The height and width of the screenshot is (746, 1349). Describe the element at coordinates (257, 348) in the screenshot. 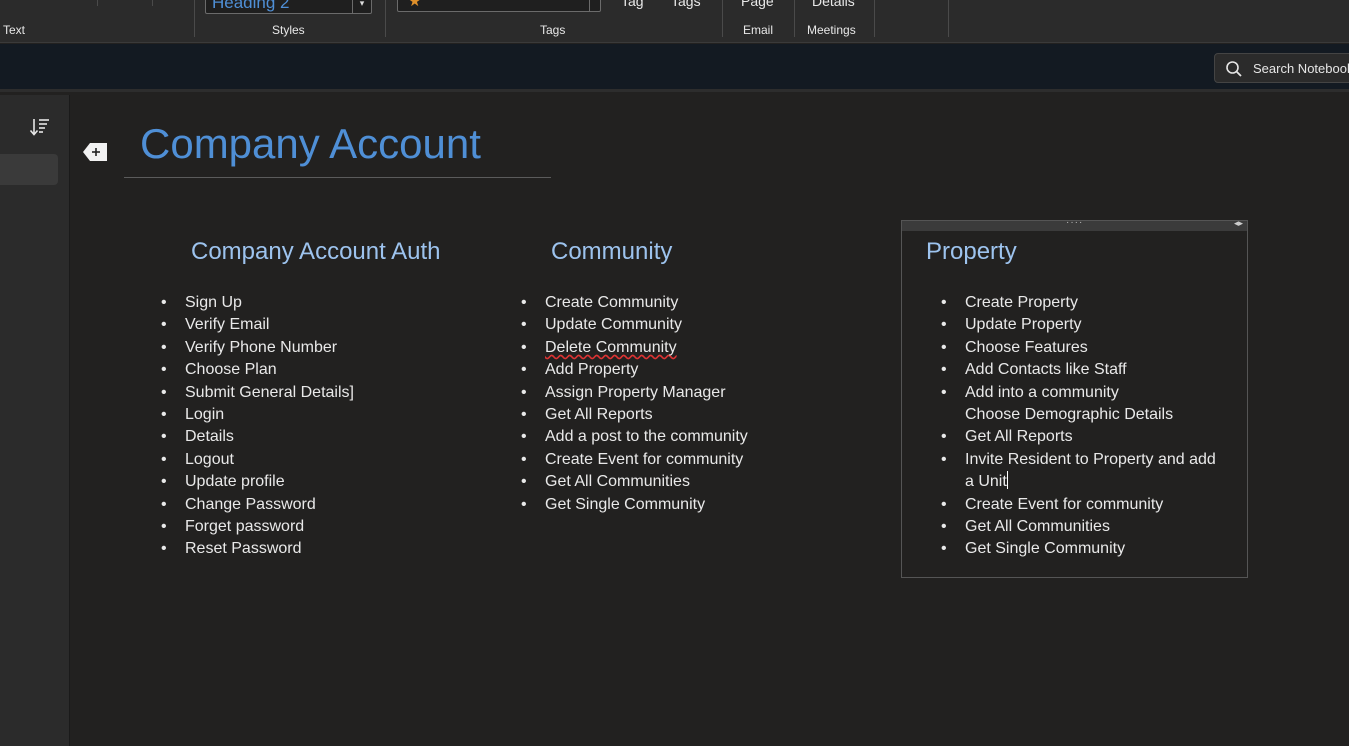

I see `list-item: Verify Phone Number` at that location.